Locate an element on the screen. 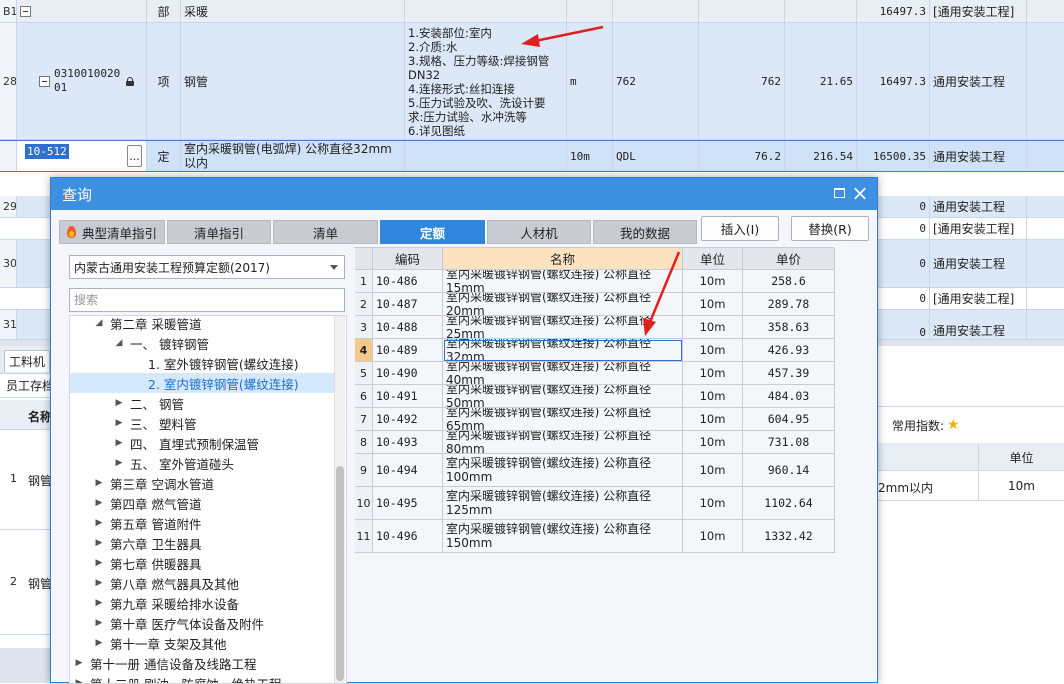 The image size is (1064, 684). tab-my-data: 我的数据 is located at coordinates (645, 232).